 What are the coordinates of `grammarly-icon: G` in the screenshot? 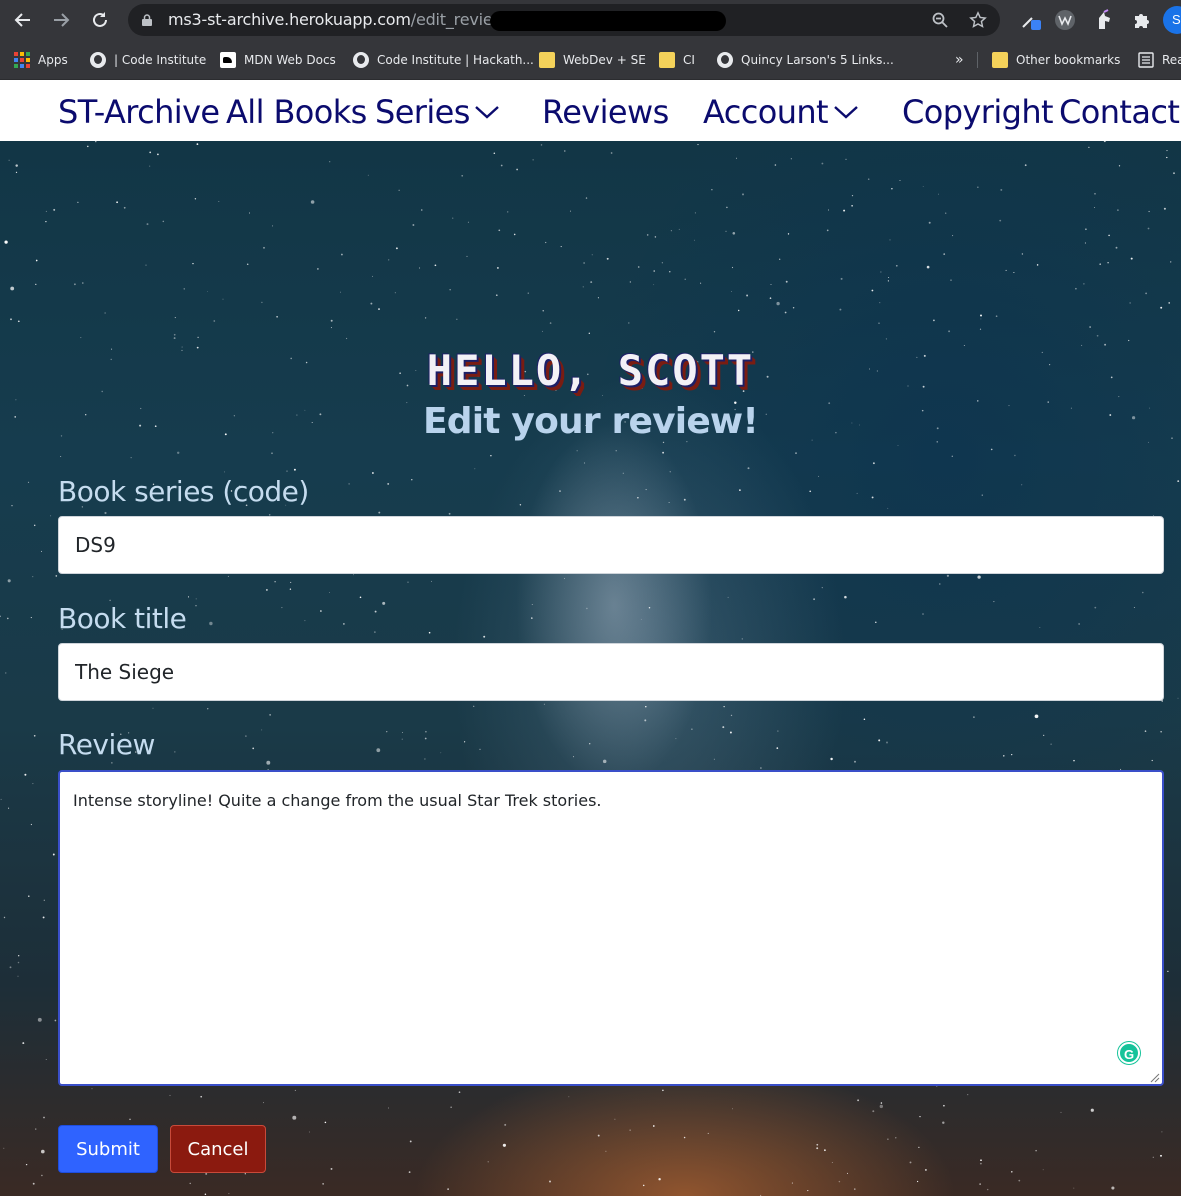 It's located at (1129, 1053).